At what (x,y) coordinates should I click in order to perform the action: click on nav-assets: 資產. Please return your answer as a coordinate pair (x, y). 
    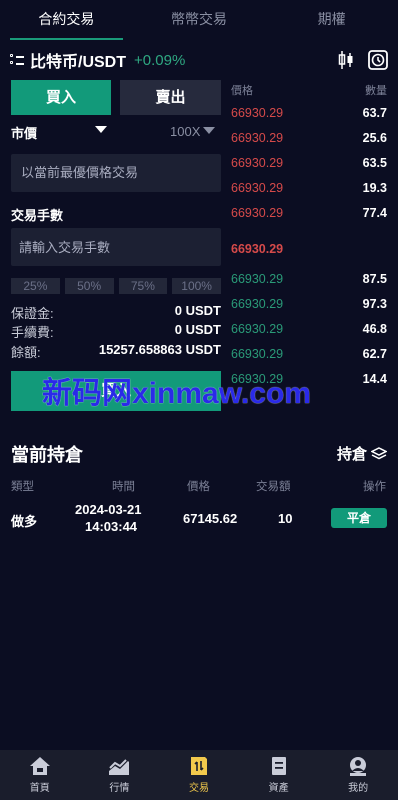
    Looking at the image, I should click on (279, 775).